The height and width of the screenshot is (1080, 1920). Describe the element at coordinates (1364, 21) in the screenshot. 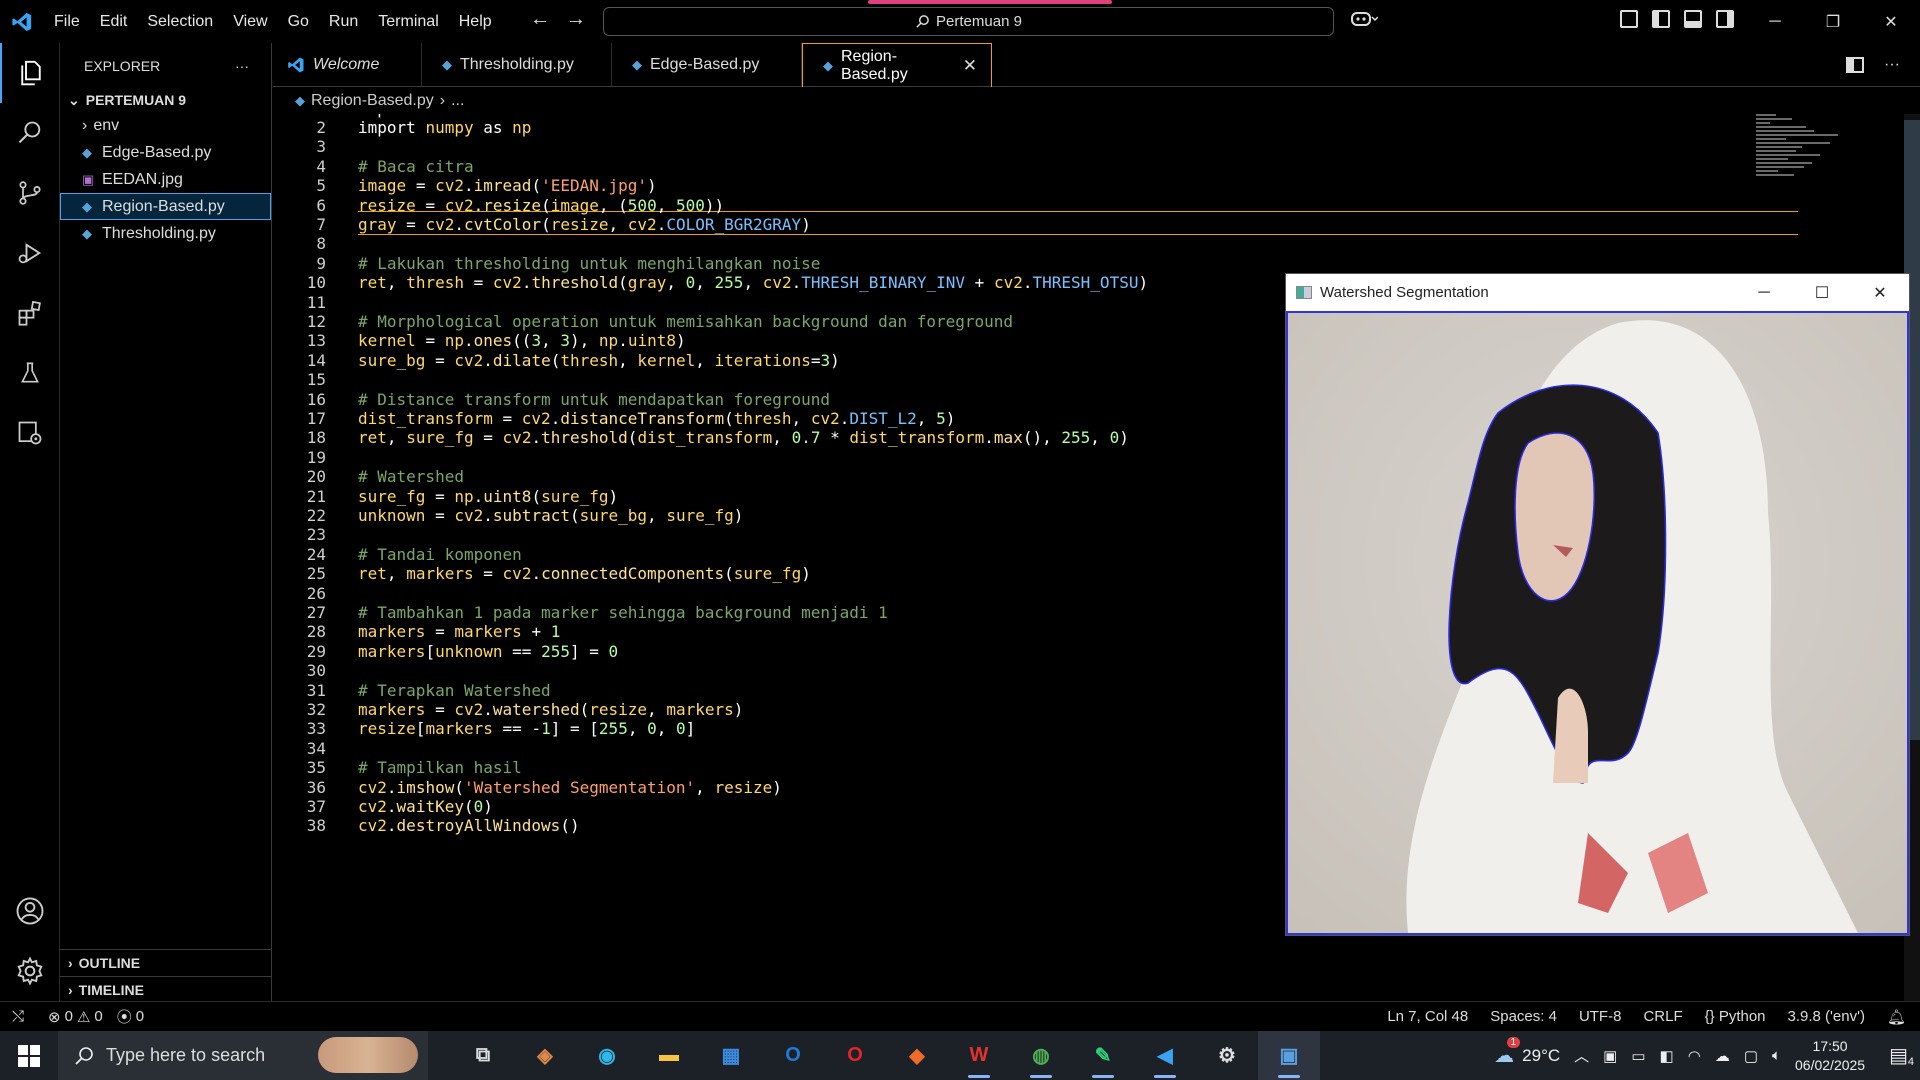

I see `copilot-icon` at that location.